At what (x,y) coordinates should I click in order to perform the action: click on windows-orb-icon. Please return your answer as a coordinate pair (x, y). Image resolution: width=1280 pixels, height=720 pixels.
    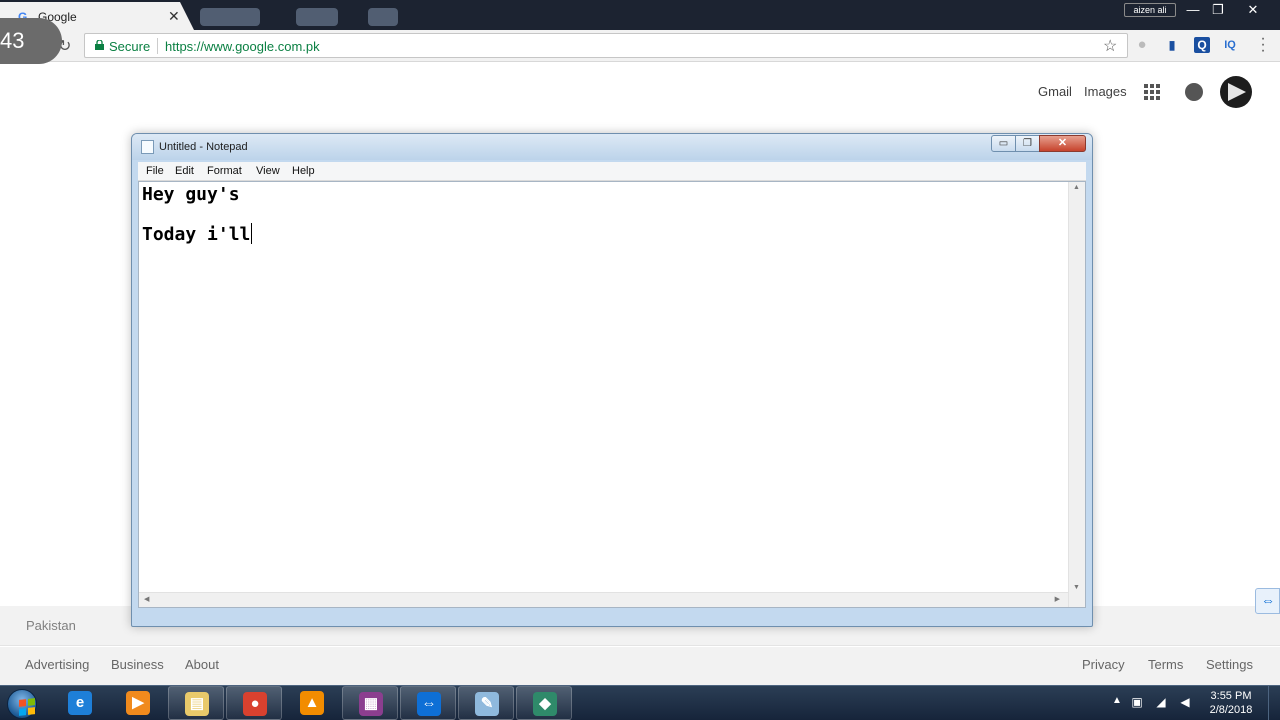
    Looking at the image, I should click on (22, 704).